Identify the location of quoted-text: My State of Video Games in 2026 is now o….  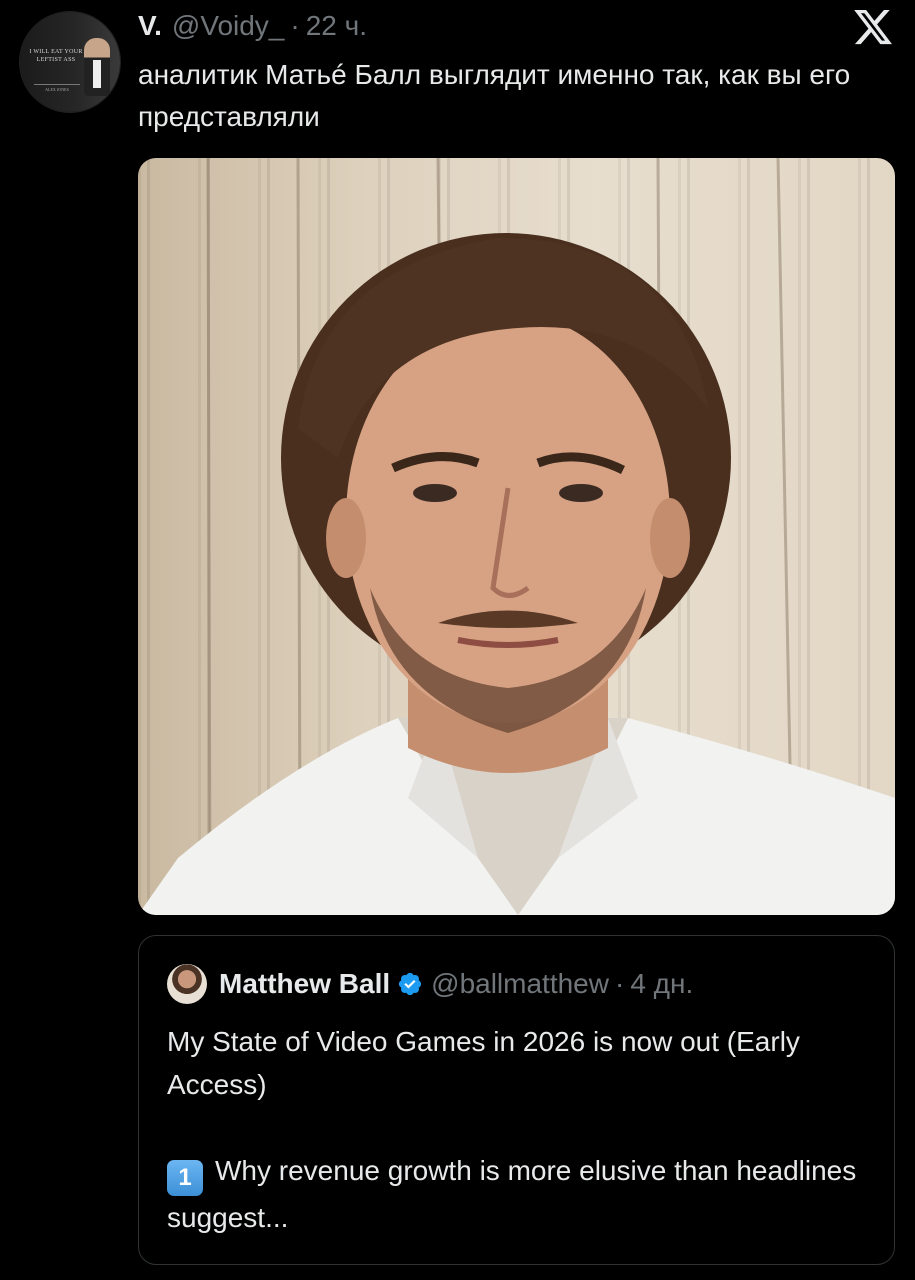
(517, 1129).